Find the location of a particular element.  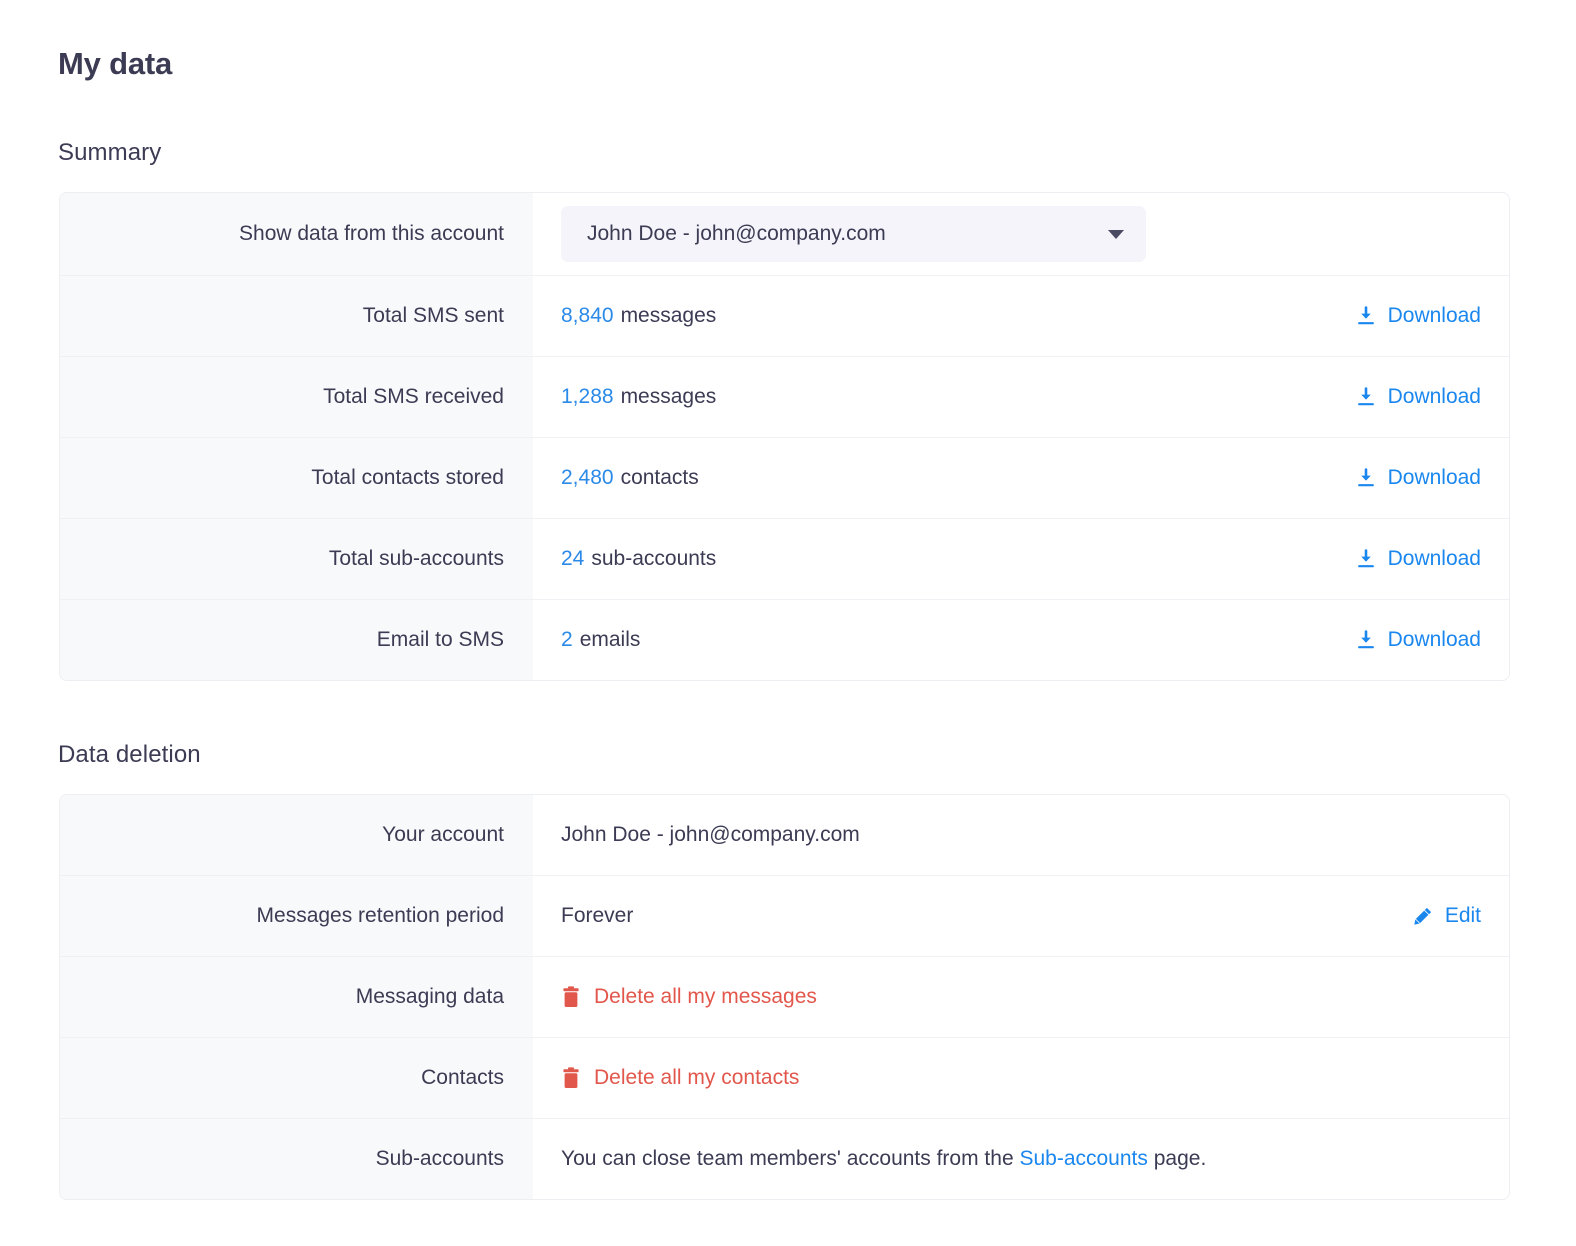

sub-accounts-text-after: page. is located at coordinates (1180, 1158).